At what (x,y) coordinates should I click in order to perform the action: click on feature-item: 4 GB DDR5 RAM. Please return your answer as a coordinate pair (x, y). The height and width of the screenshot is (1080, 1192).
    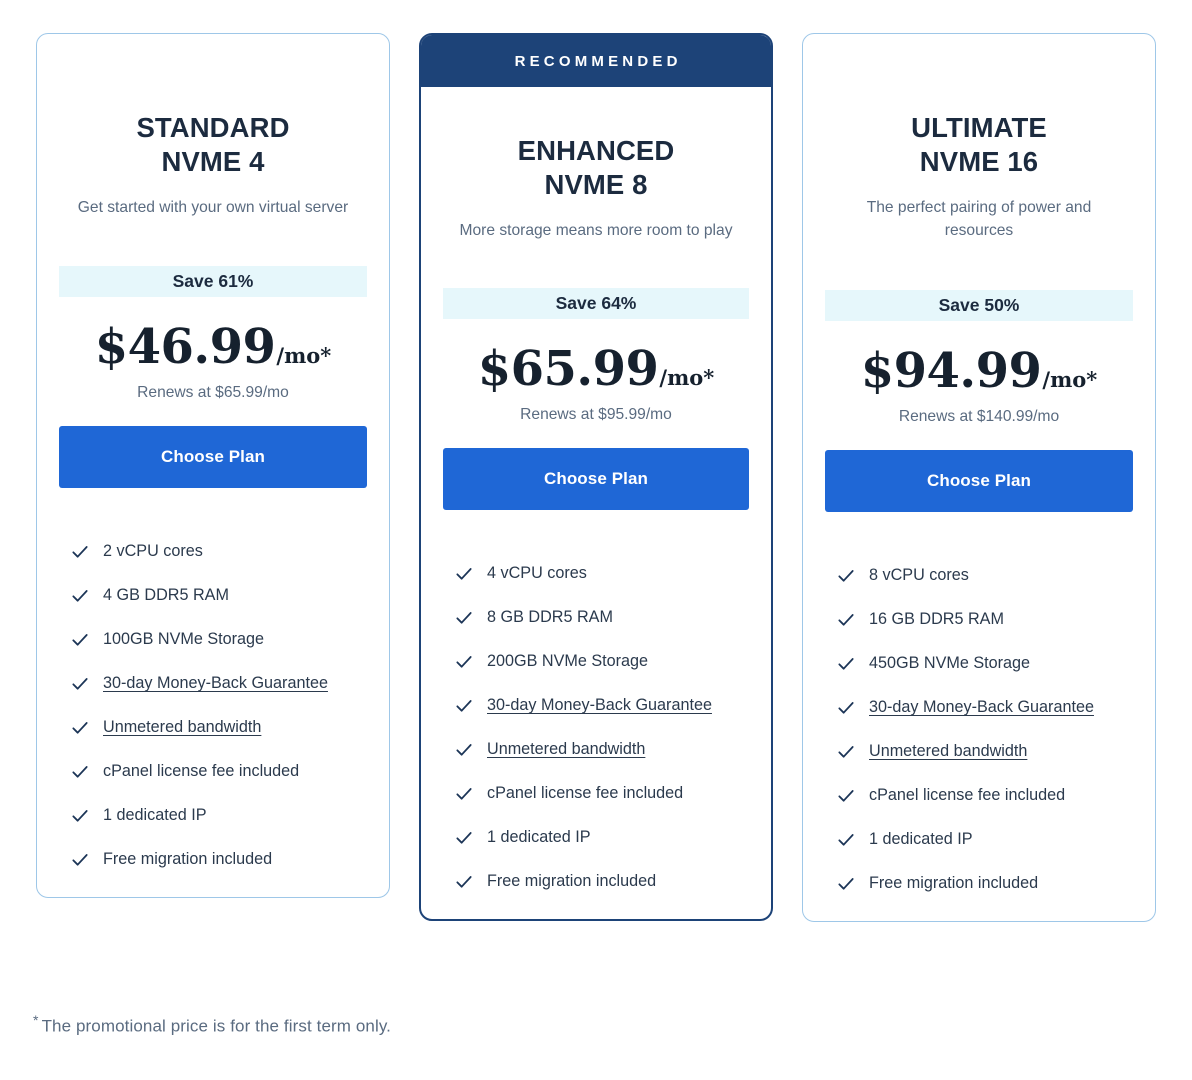
    Looking at the image, I should click on (219, 595).